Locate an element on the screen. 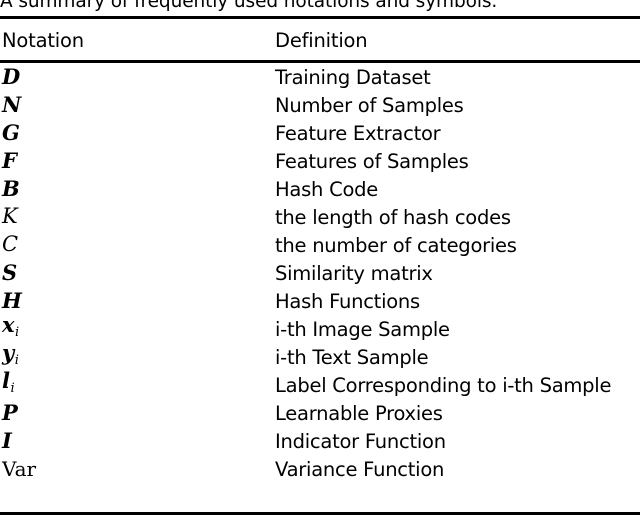  cell-notation: S is located at coordinates (9, 272).